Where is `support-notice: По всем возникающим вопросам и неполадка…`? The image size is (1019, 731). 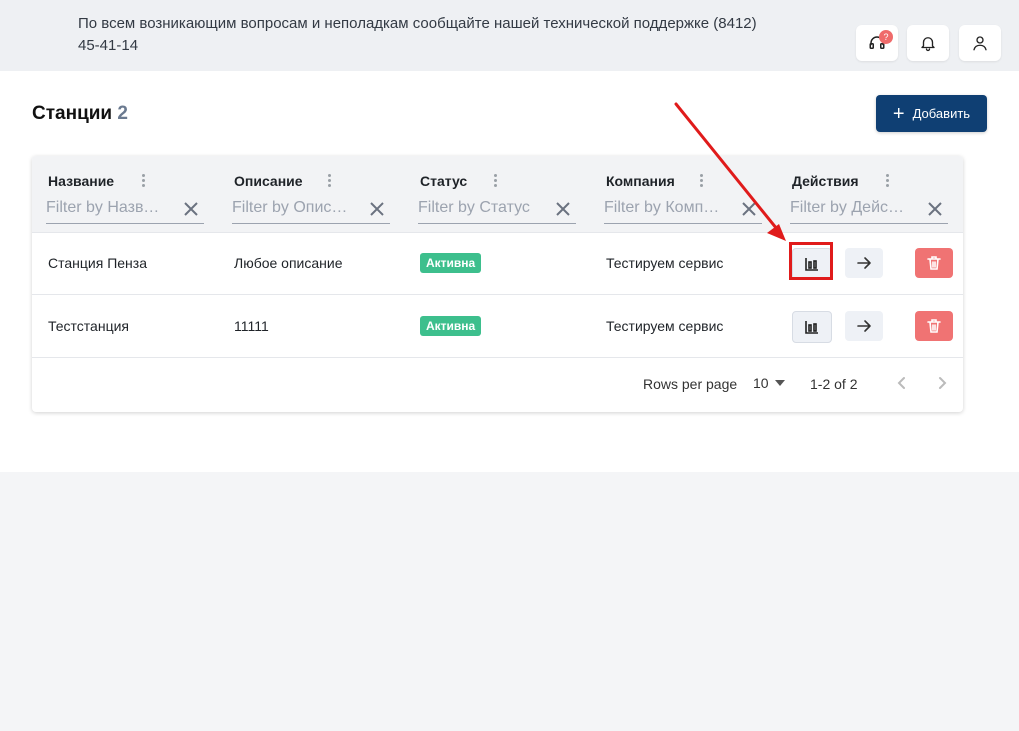 support-notice: По всем возникающим вопросам и неполадка… is located at coordinates (417, 34).